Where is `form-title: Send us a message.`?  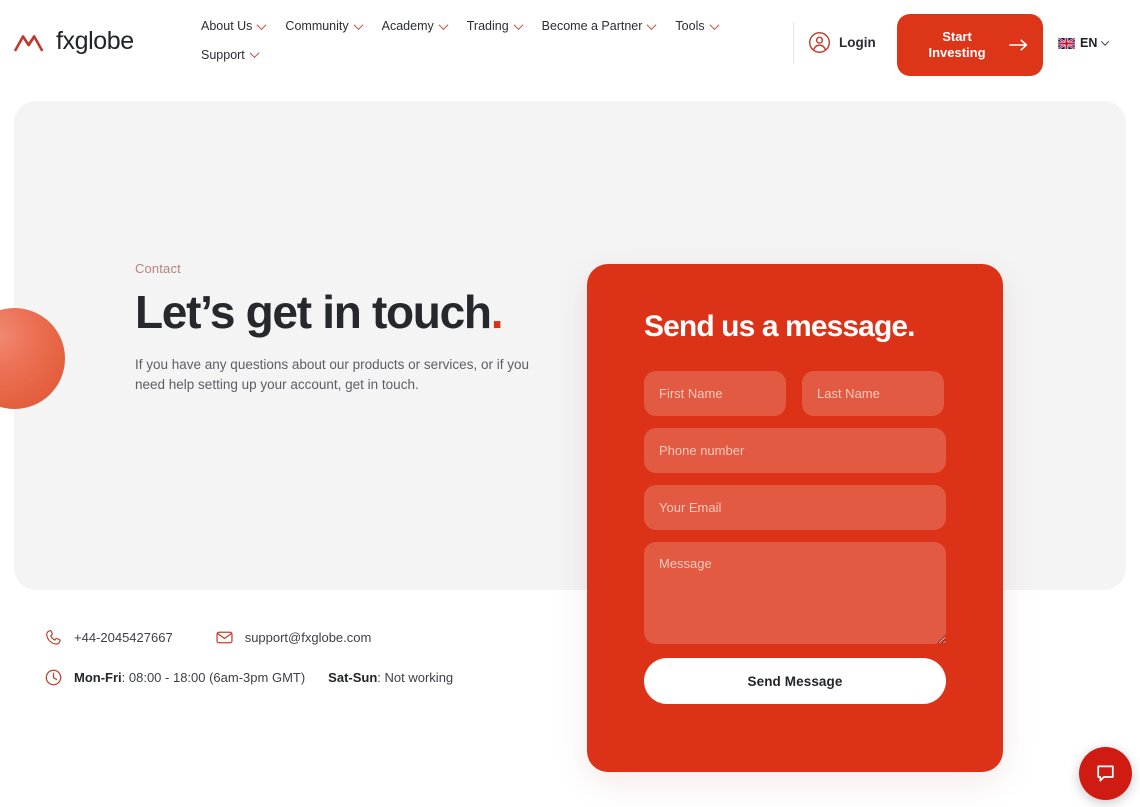
form-title: Send us a message. is located at coordinates (780, 326).